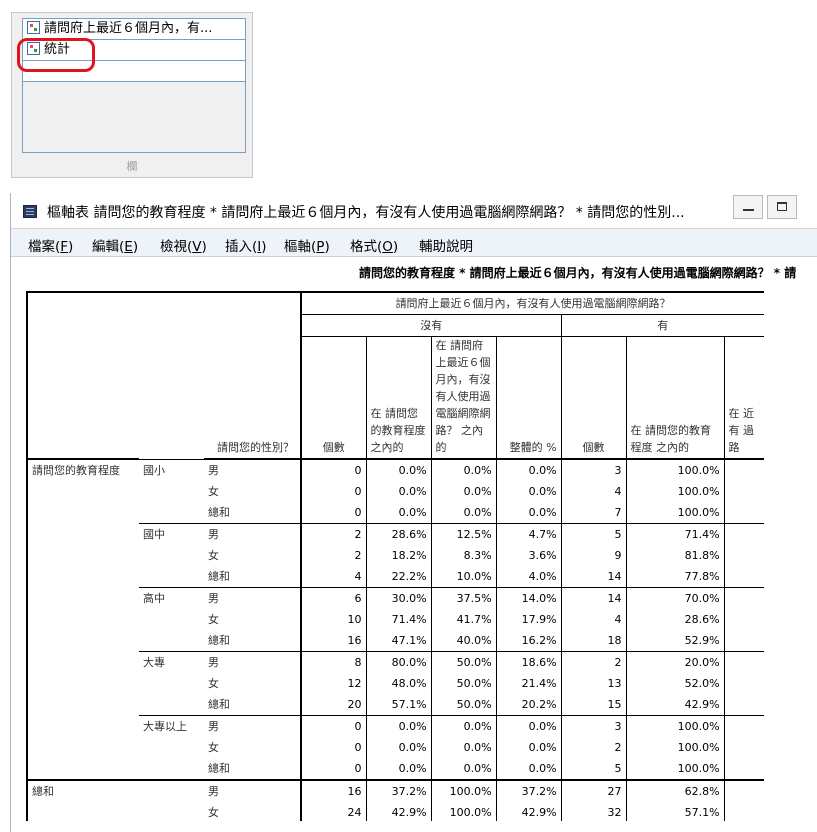 Image resolution: width=817 pixels, height=832 pixels. I want to click on value-cell: 20, so click(354, 704).